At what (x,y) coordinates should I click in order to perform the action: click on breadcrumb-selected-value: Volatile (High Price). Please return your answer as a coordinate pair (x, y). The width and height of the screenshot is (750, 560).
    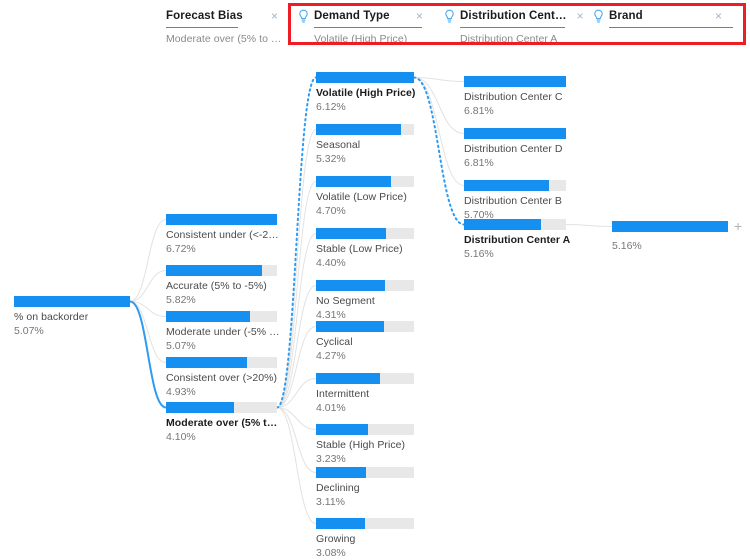
    Looking at the image, I should click on (361, 39).